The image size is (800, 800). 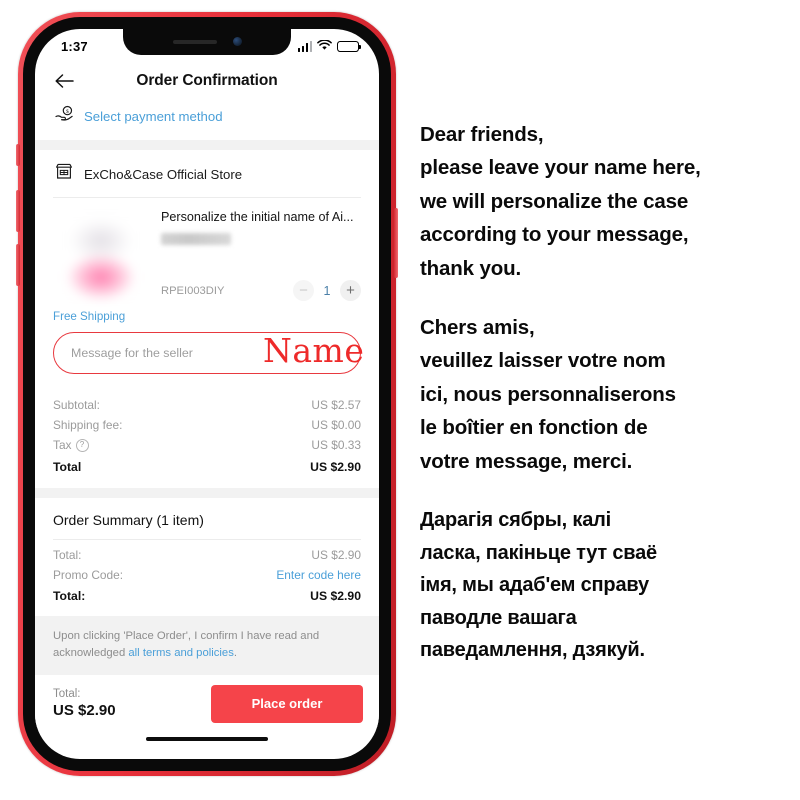 What do you see at coordinates (498, 617) in the screenshot?
I see `instruction-line: паводле вашага` at bounding box center [498, 617].